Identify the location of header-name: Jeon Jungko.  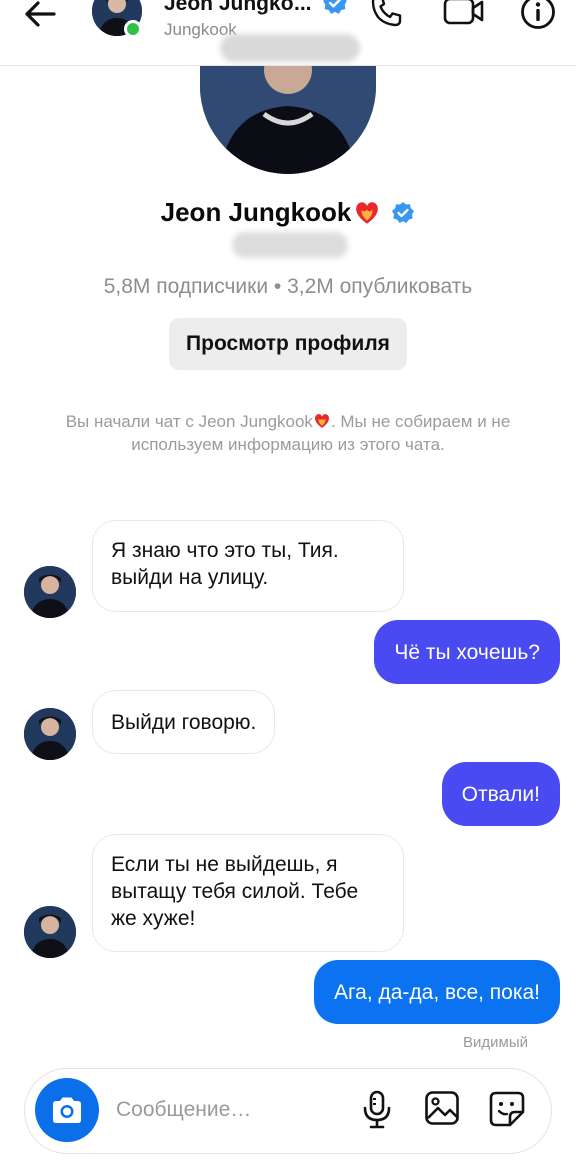
(229, 8).